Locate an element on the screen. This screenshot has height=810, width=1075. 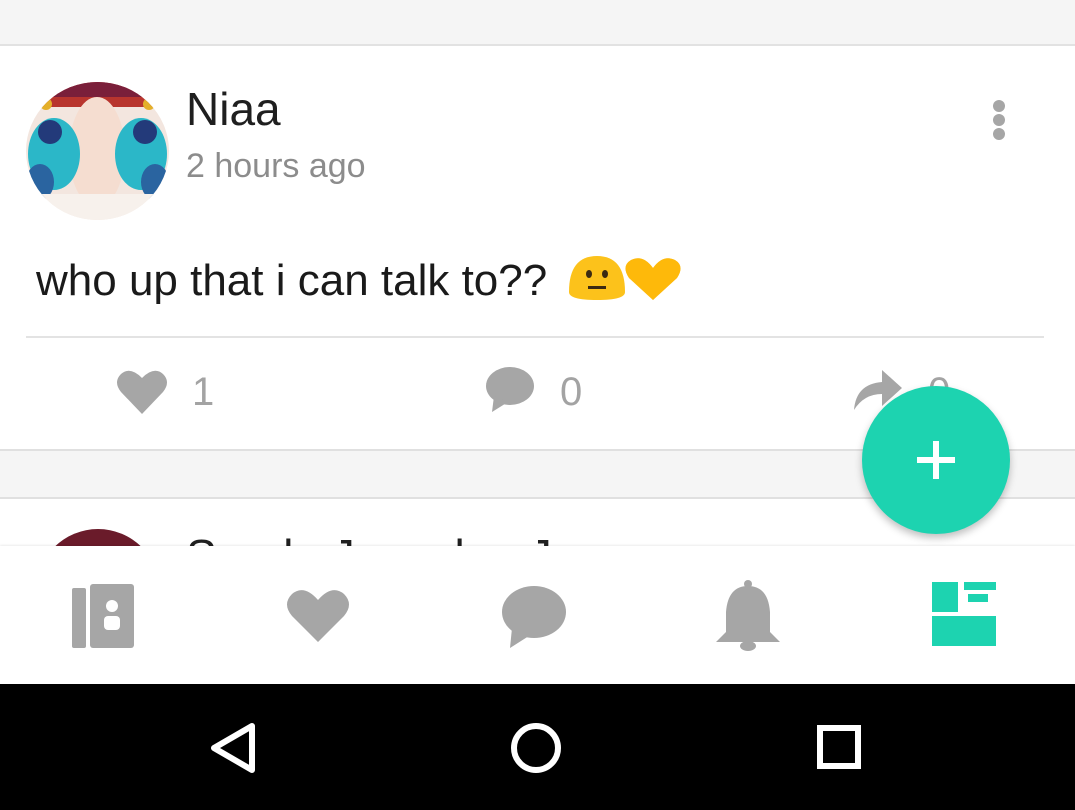
more-options-icon is located at coordinates (999, 120).